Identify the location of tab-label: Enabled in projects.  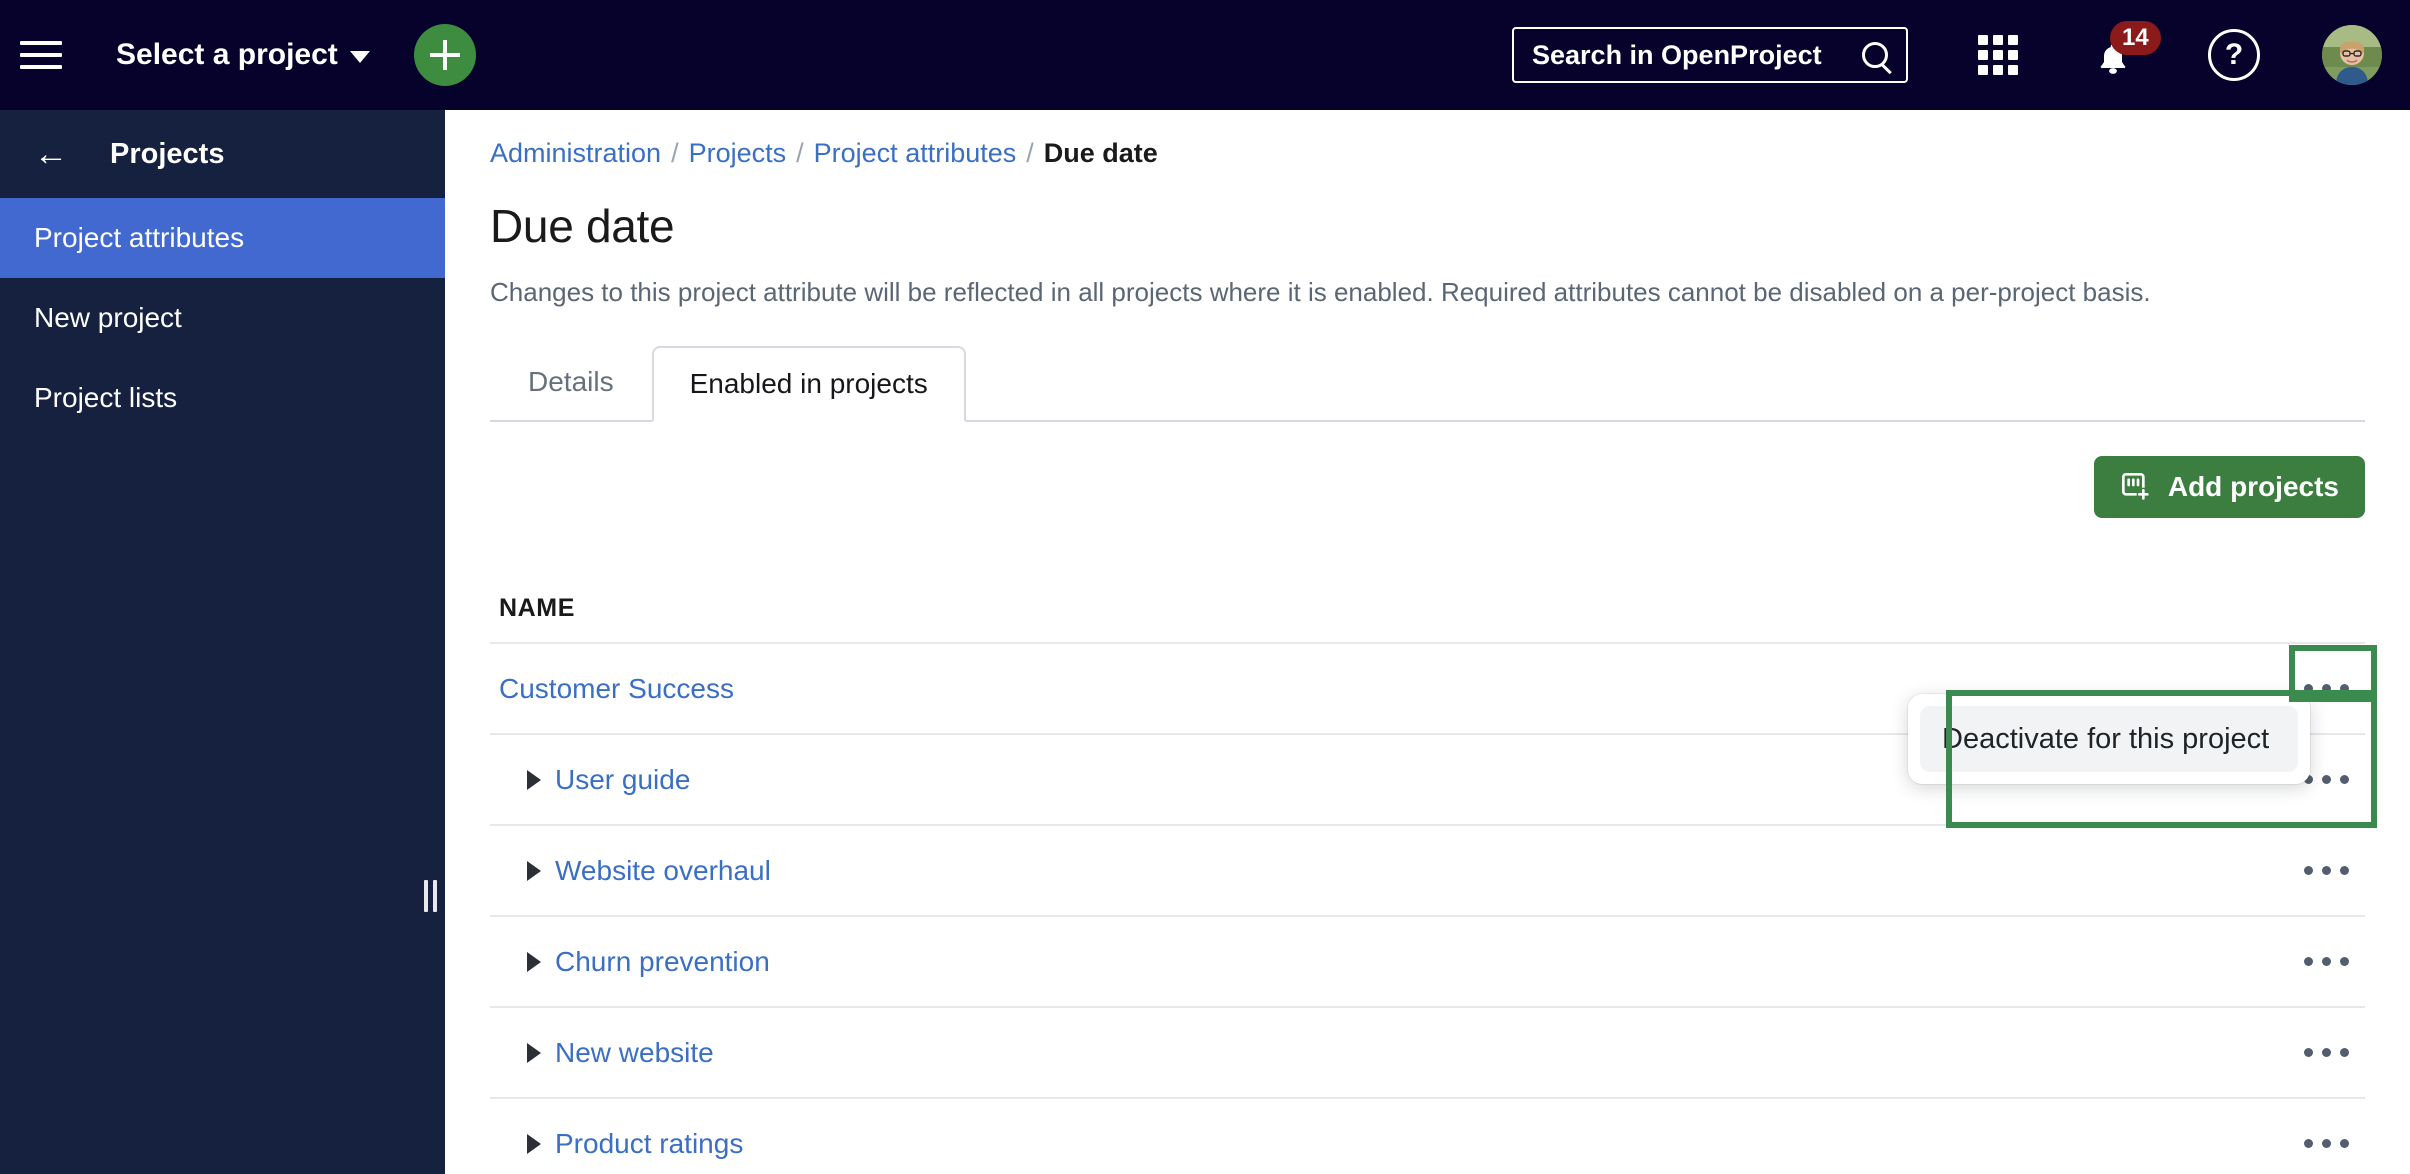
(808, 383).